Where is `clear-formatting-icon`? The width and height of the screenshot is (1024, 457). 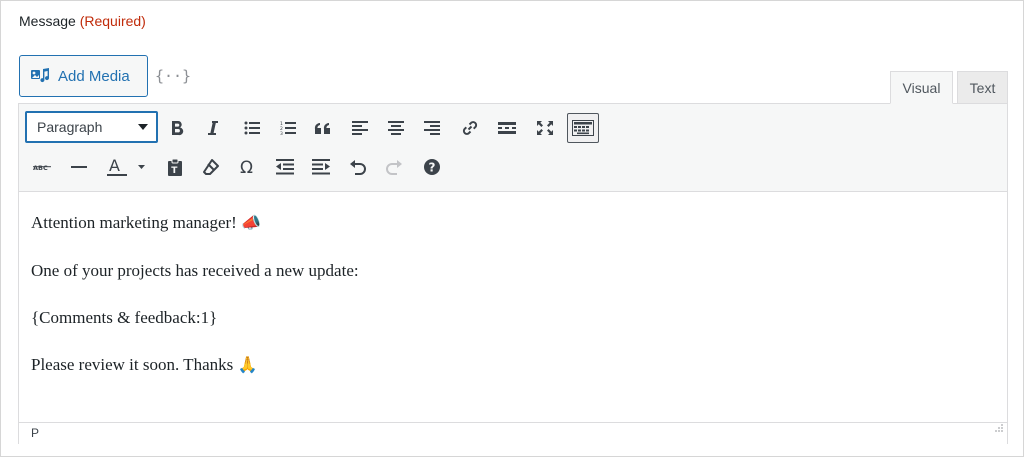 clear-formatting-icon is located at coordinates (211, 167).